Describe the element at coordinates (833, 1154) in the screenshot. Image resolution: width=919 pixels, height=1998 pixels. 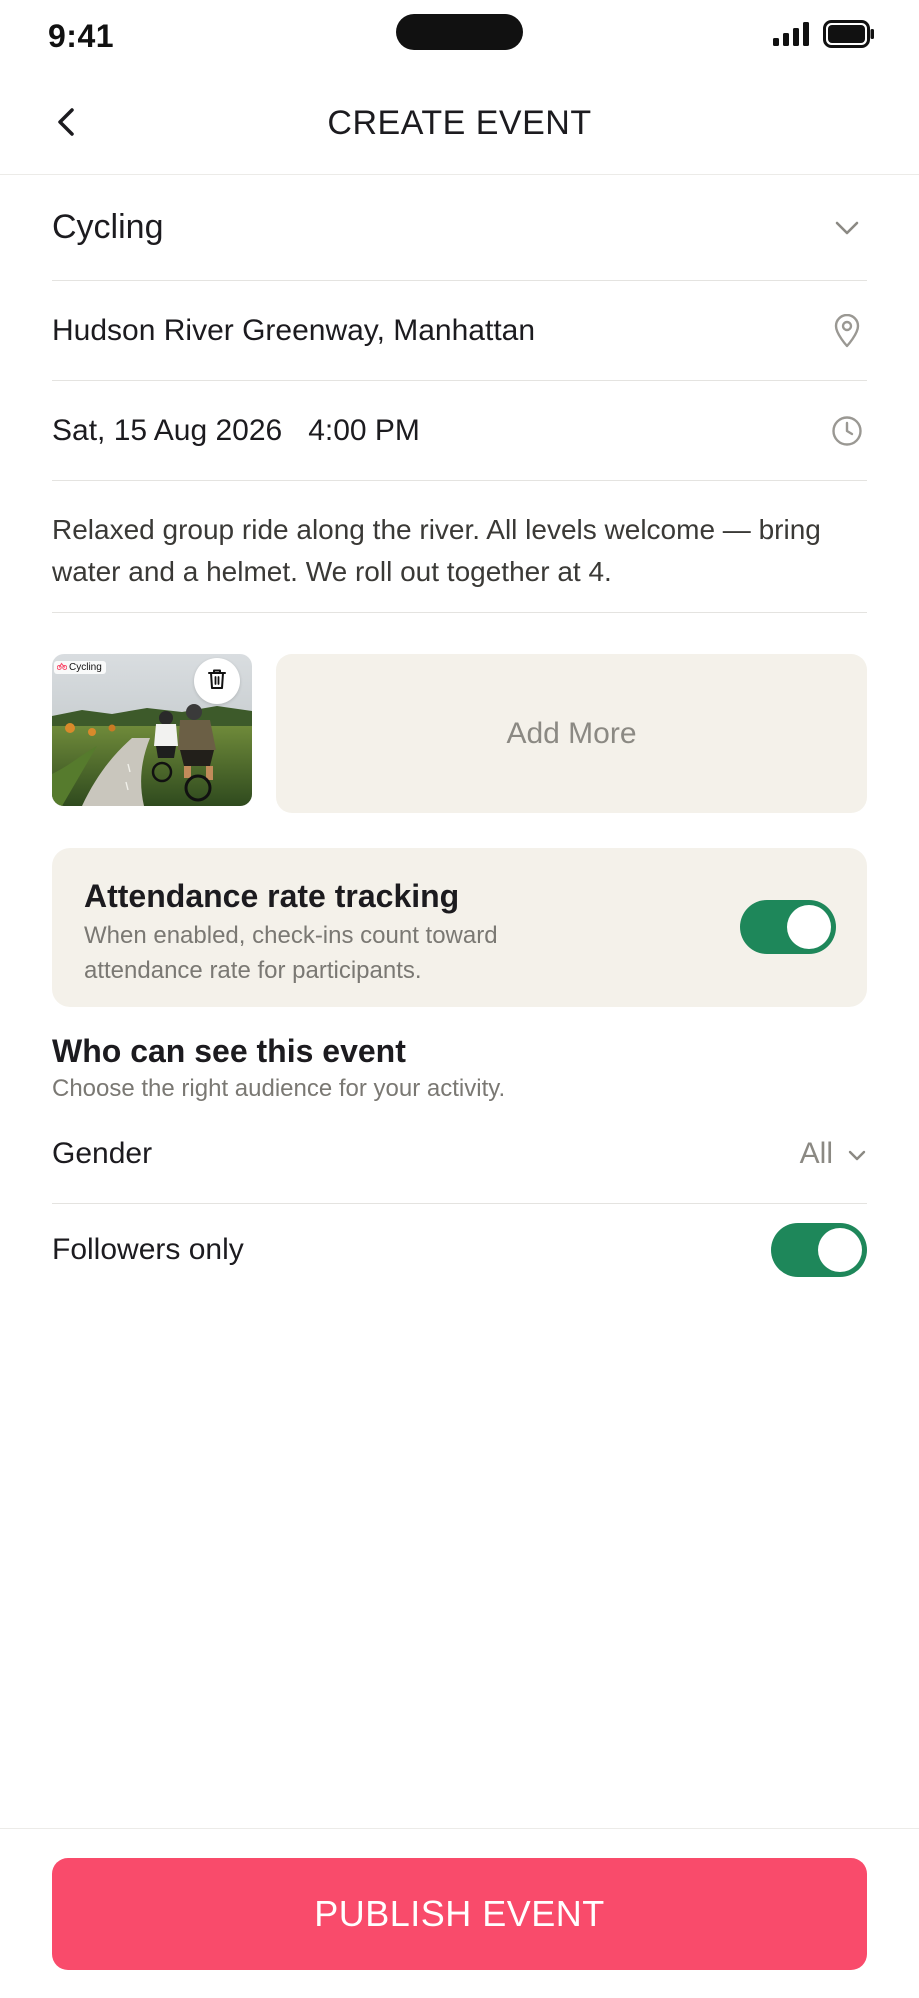
I see `gender-select: All` at that location.